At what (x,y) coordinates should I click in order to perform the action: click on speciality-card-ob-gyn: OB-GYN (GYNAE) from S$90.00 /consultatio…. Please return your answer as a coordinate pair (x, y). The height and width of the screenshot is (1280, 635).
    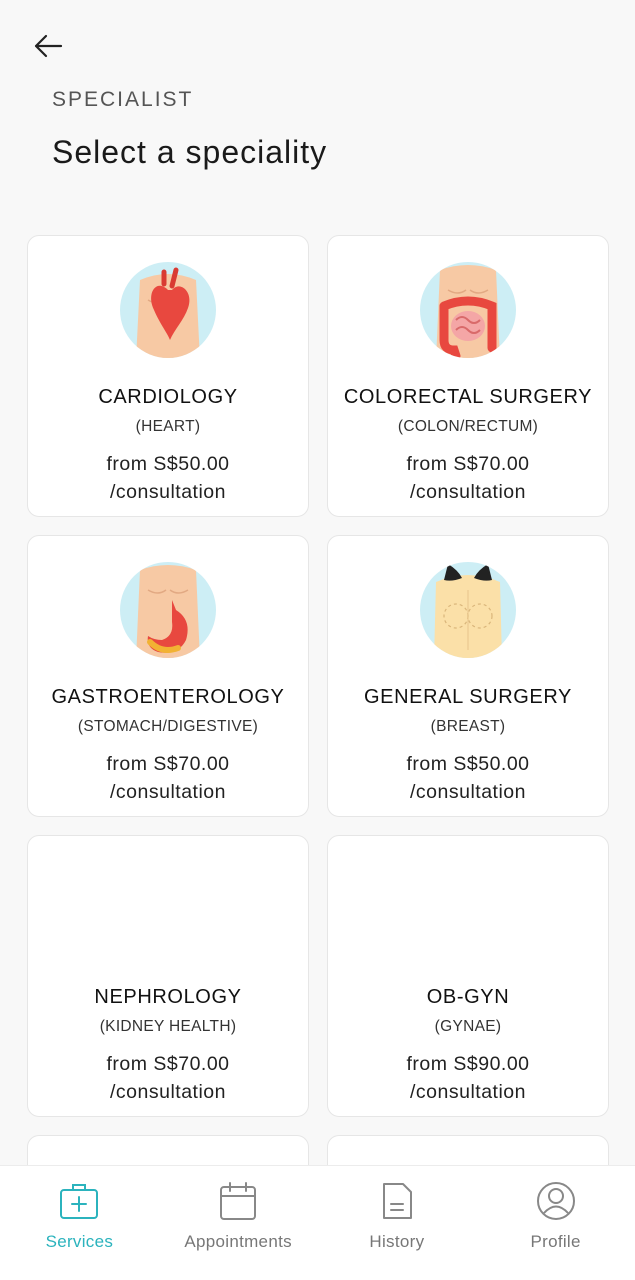
    Looking at the image, I should click on (468, 976).